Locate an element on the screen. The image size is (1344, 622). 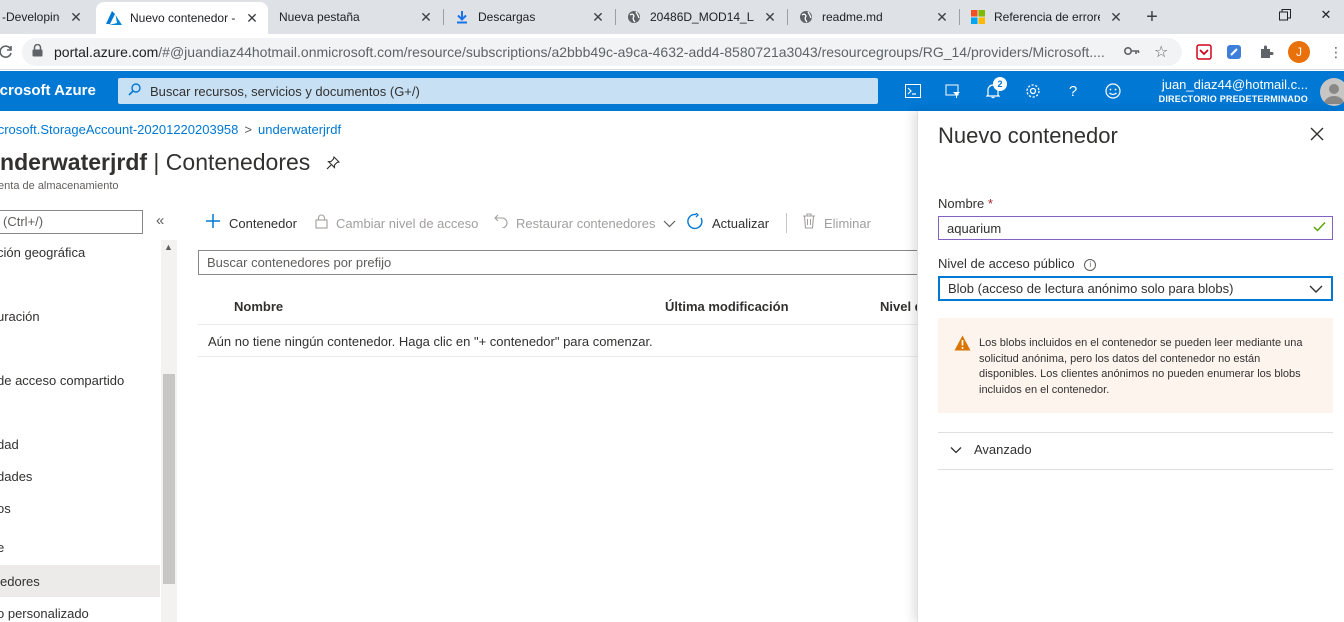
sidebar-item-configuration: uración is located at coordinates (20, 316).